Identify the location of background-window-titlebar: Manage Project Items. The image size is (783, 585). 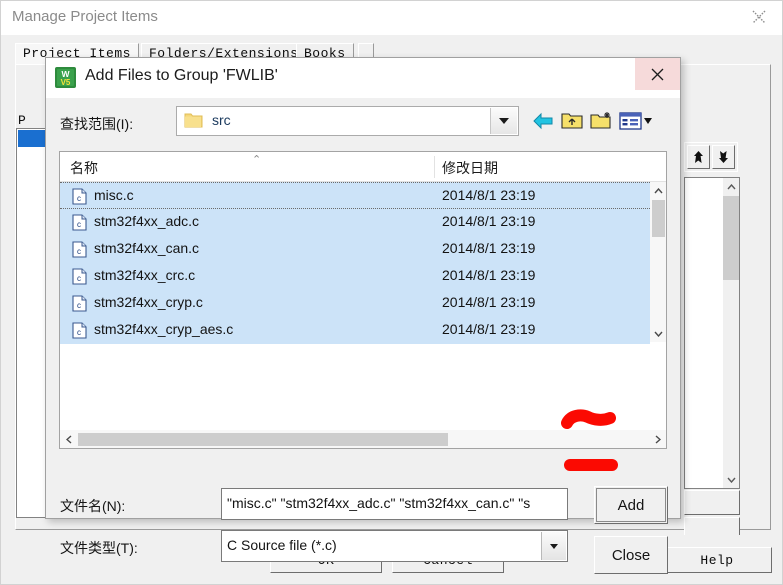
(391, 18).